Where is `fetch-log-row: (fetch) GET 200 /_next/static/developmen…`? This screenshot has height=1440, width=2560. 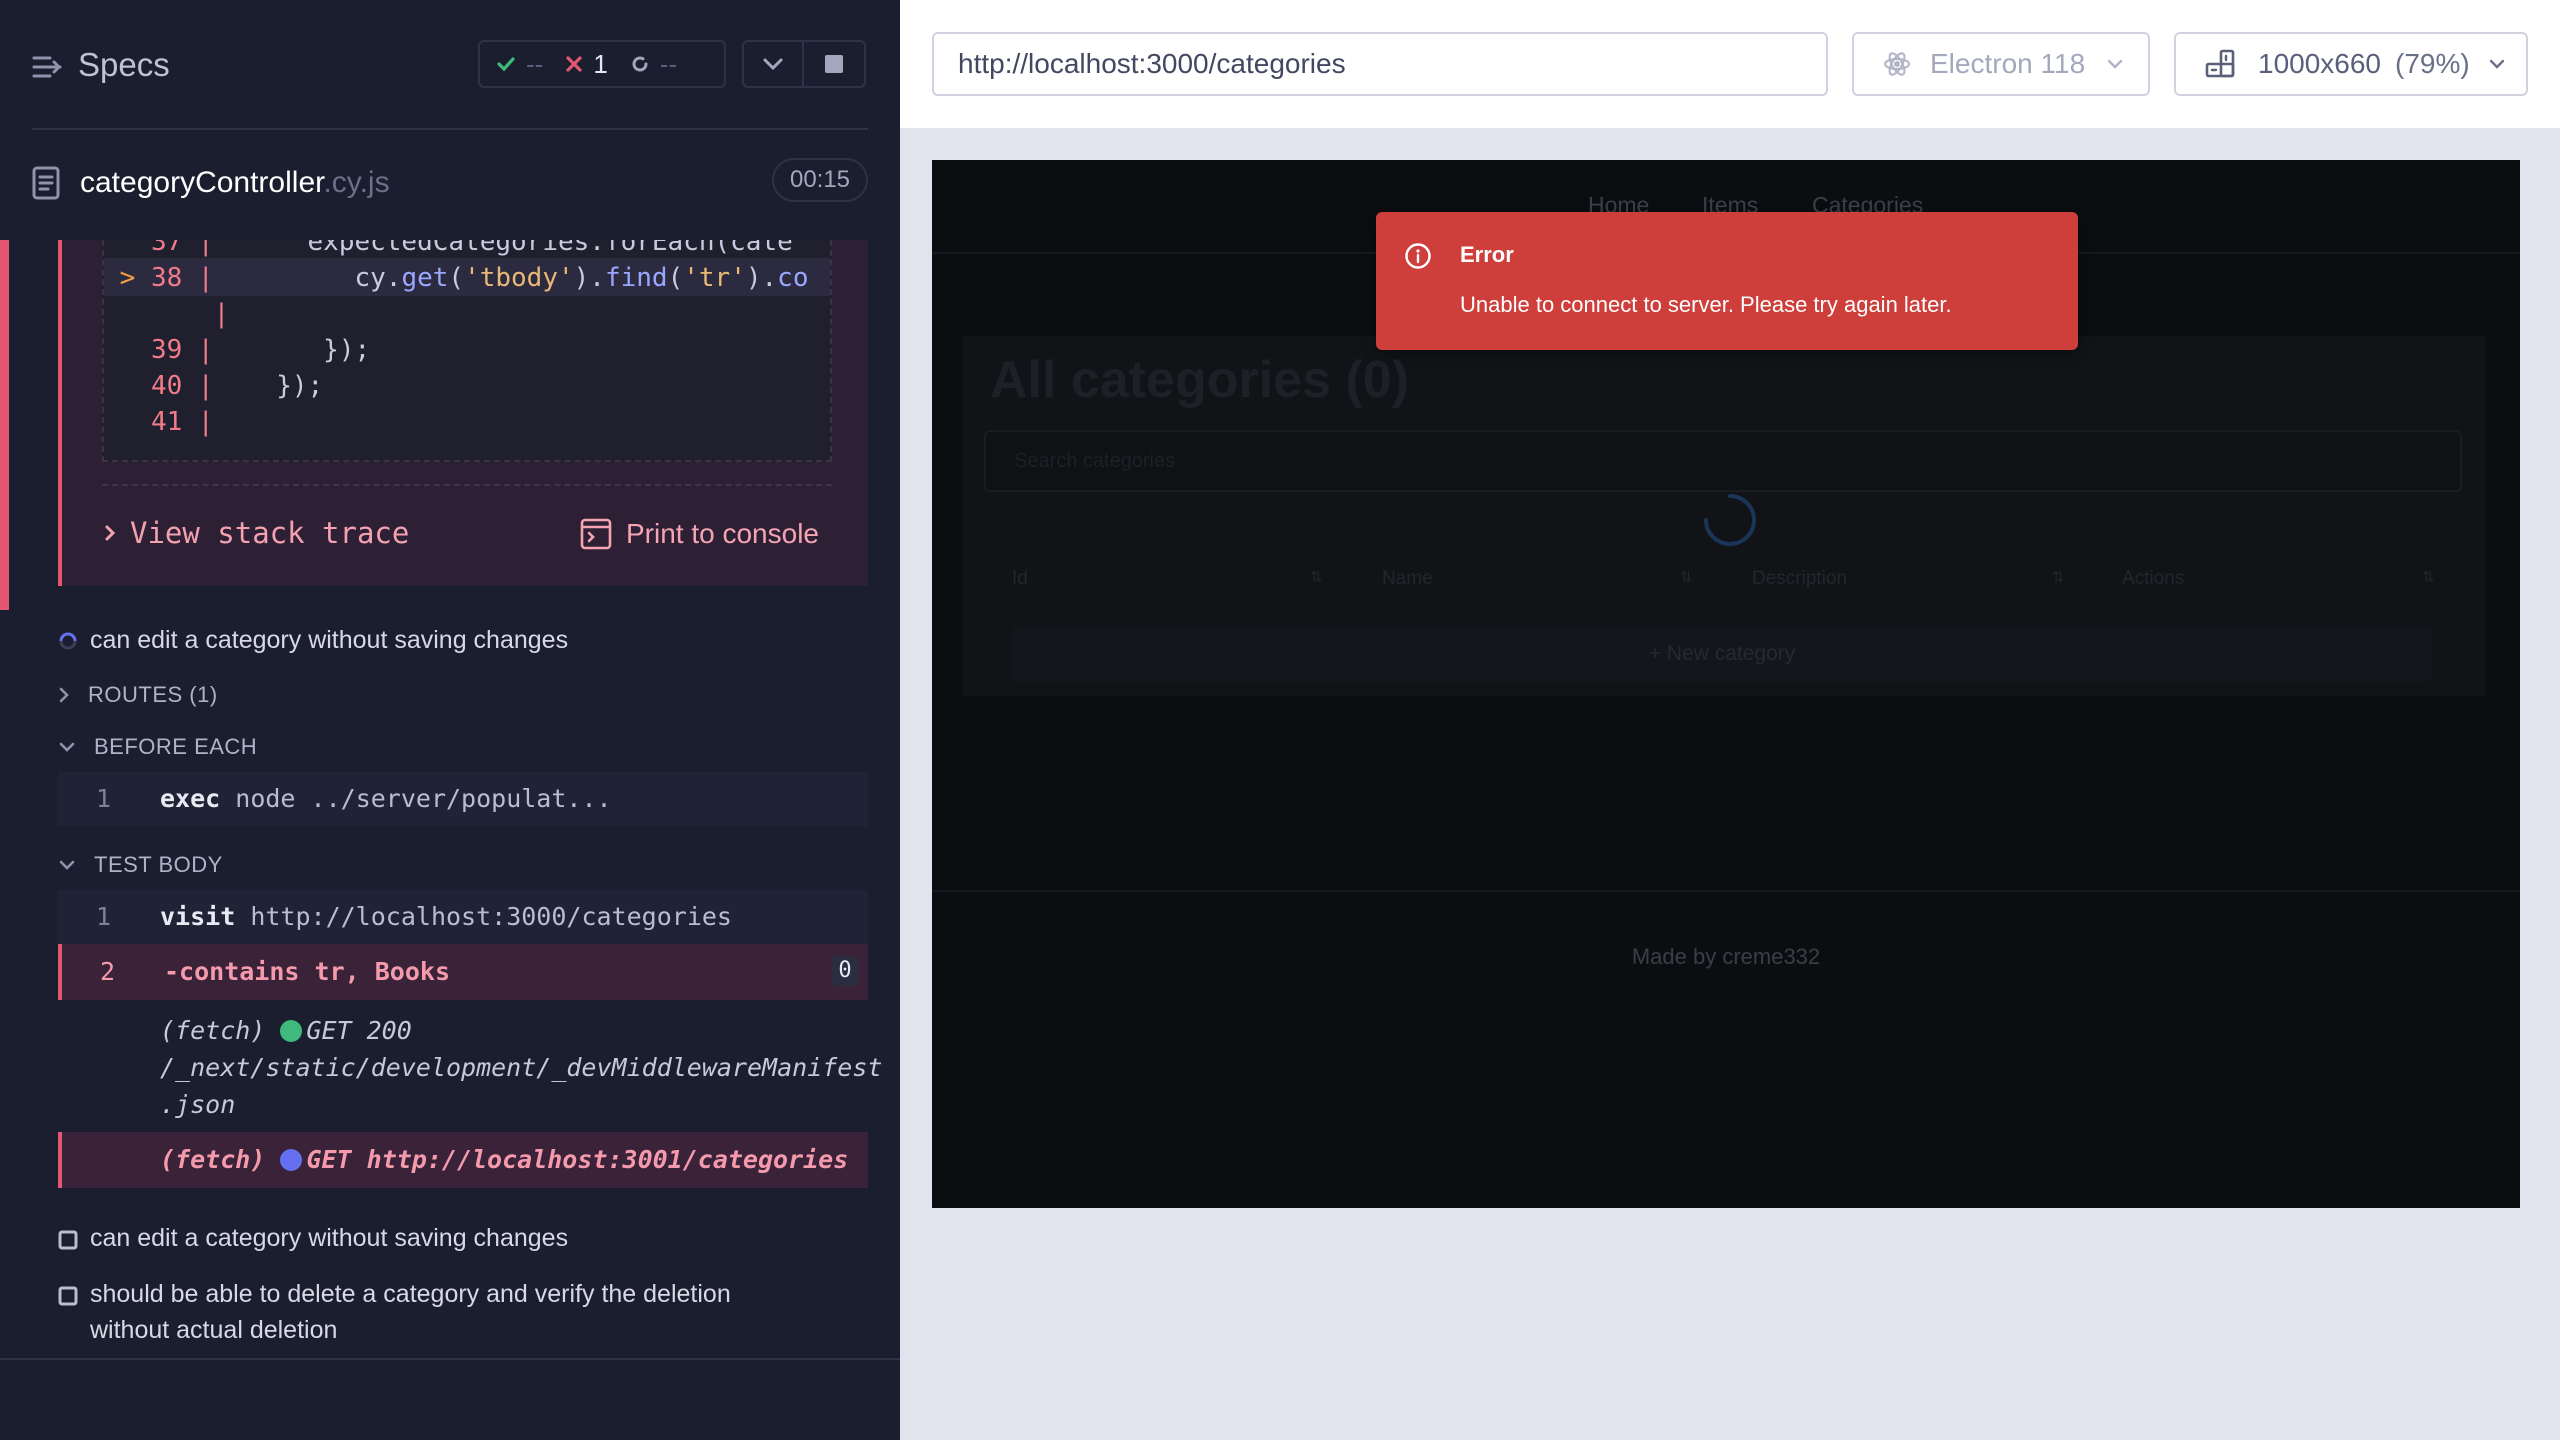
fetch-log-row: (fetch) GET 200 /_next/static/developmen… is located at coordinates (470, 1067).